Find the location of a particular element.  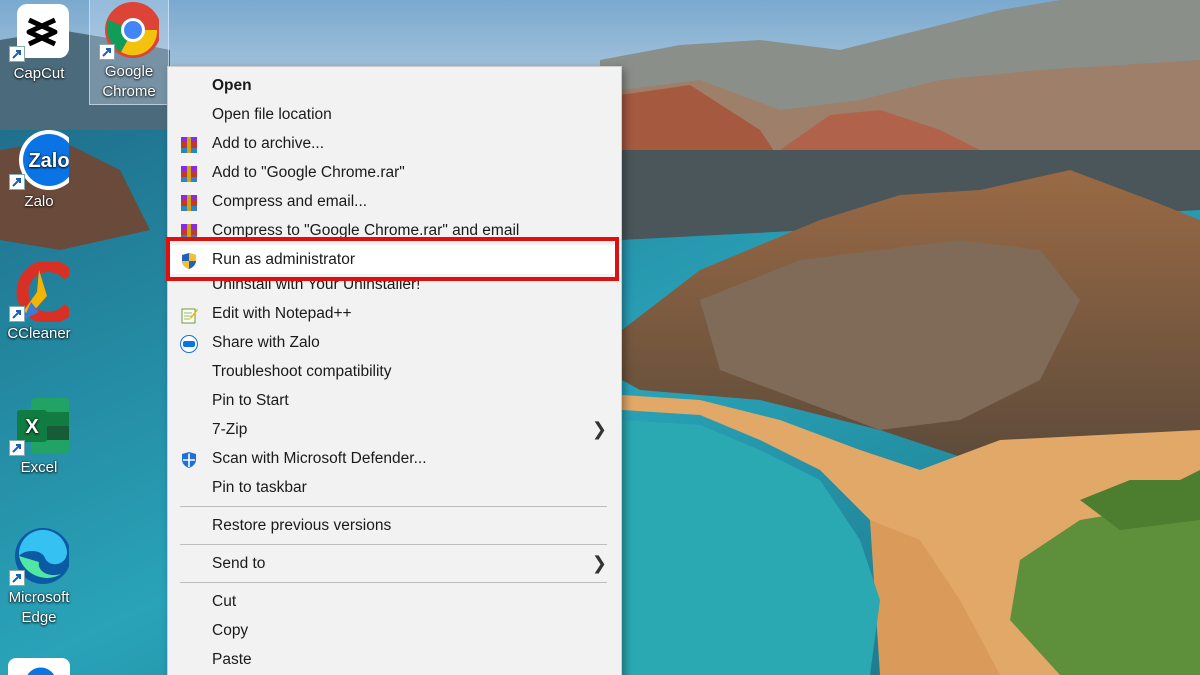

menu-item-label: Cut is located at coordinates (224, 601).